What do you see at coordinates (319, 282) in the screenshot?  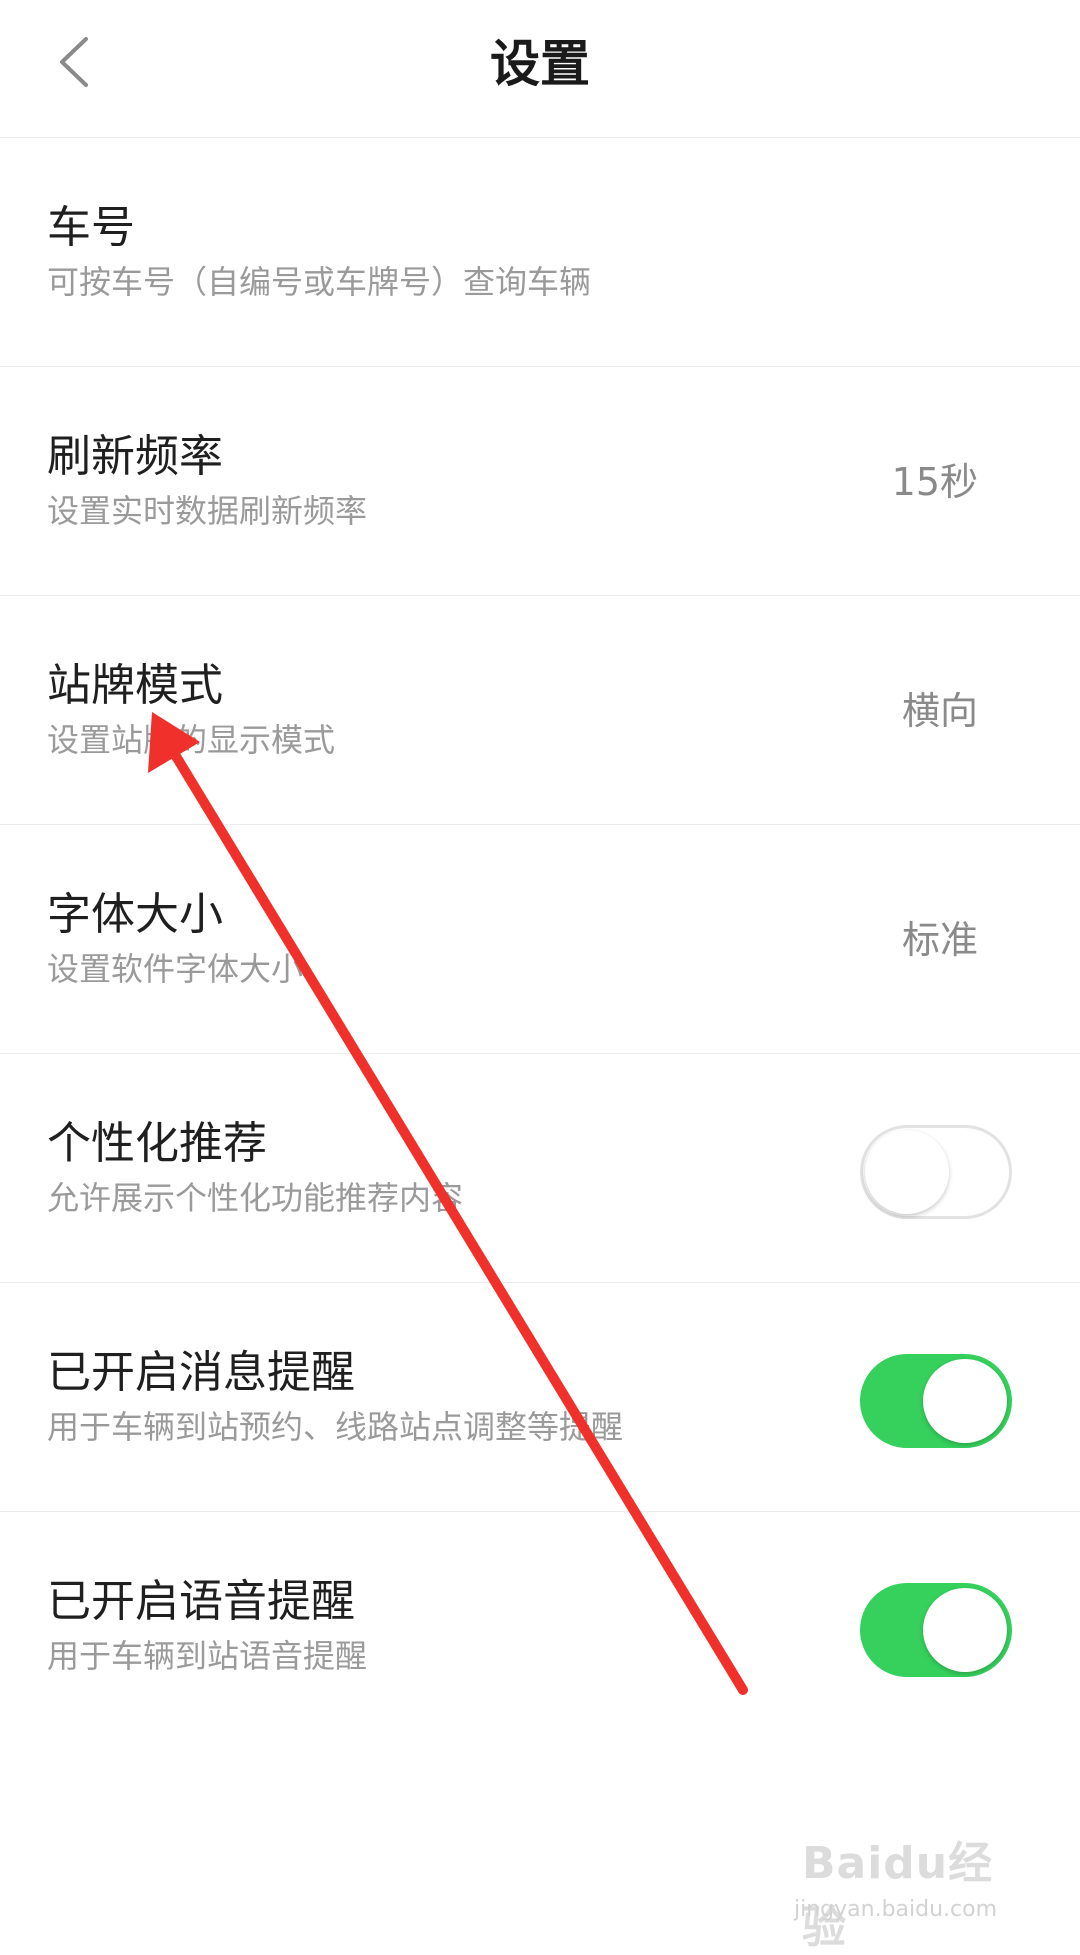 I see `setting-subtitle: 可按车号（自编号或车牌号）查询车辆` at bounding box center [319, 282].